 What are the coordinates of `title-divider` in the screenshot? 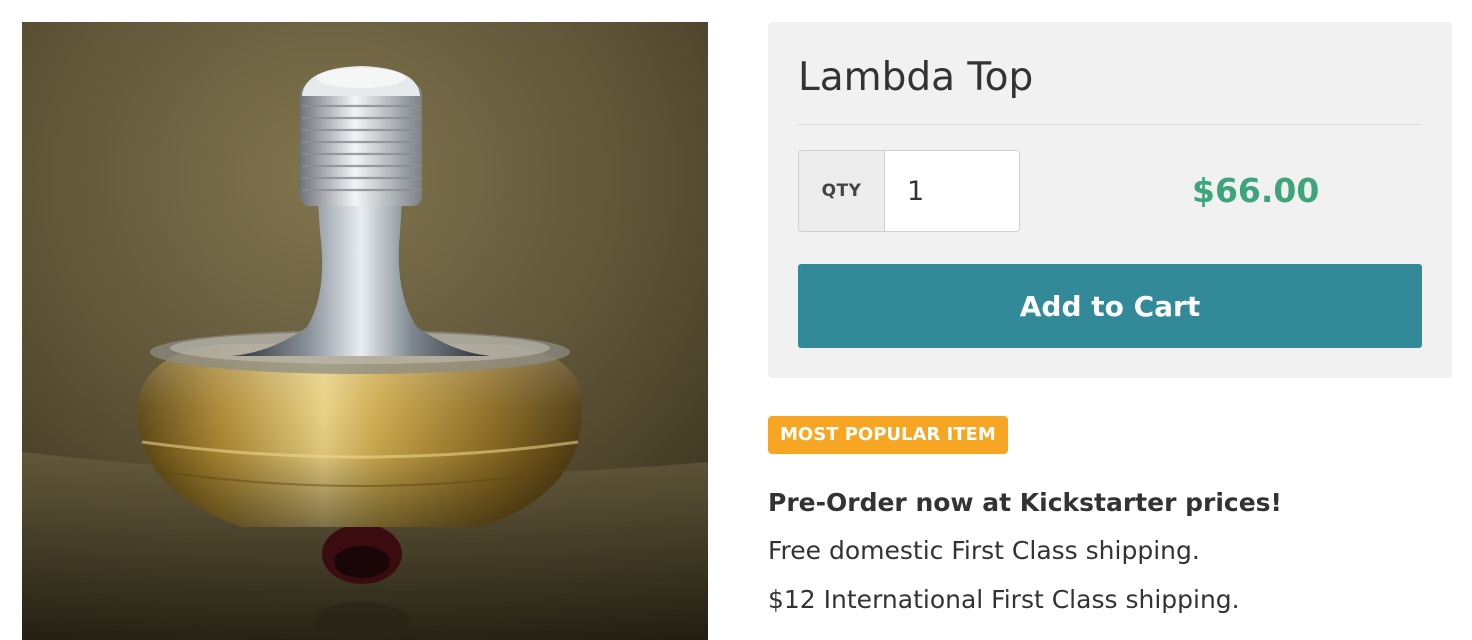 It's located at (1110, 124).